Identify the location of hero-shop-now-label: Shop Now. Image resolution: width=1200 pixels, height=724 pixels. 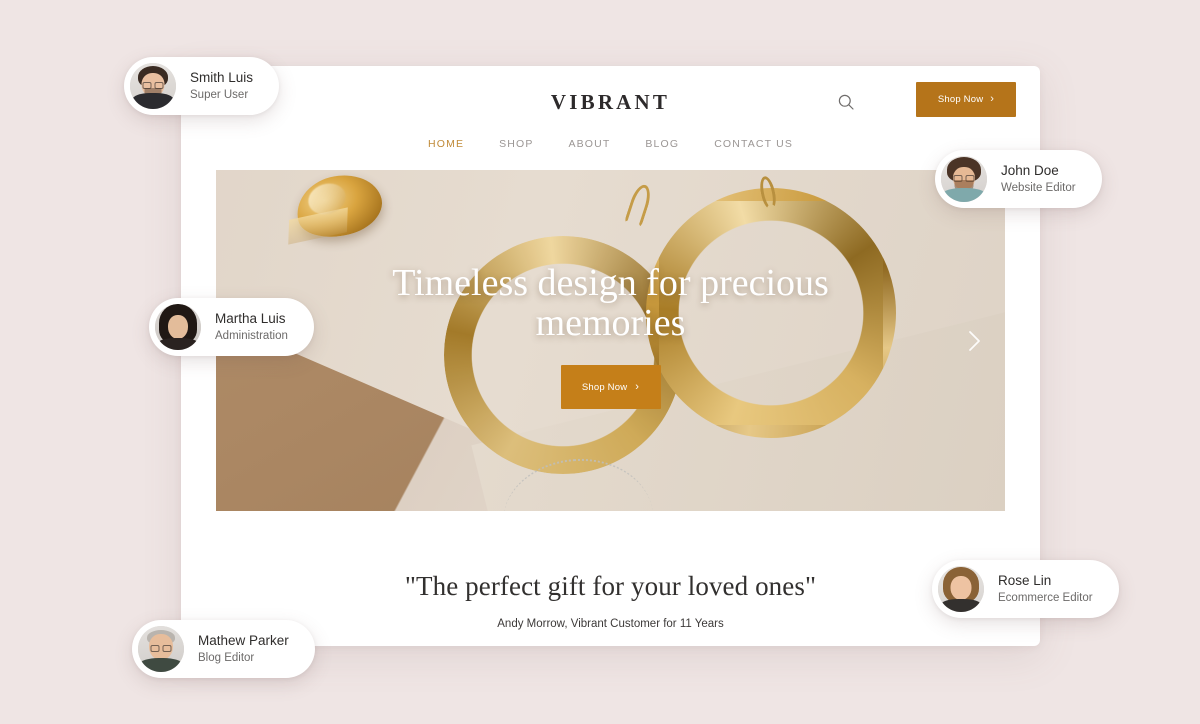
(604, 387).